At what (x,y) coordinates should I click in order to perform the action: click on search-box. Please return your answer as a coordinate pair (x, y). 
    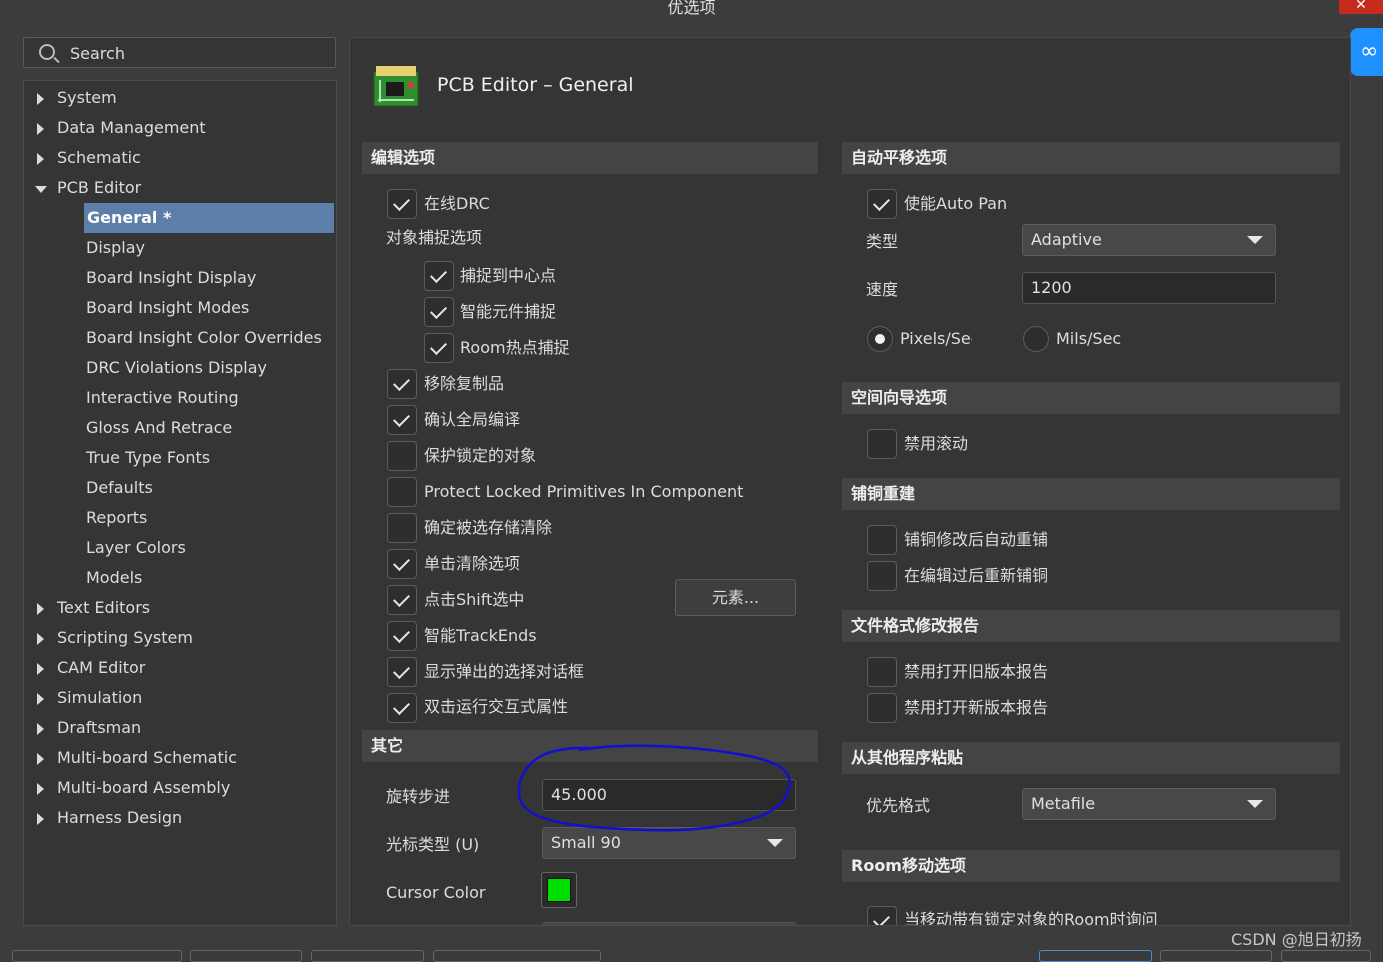
    Looking at the image, I should click on (179, 52).